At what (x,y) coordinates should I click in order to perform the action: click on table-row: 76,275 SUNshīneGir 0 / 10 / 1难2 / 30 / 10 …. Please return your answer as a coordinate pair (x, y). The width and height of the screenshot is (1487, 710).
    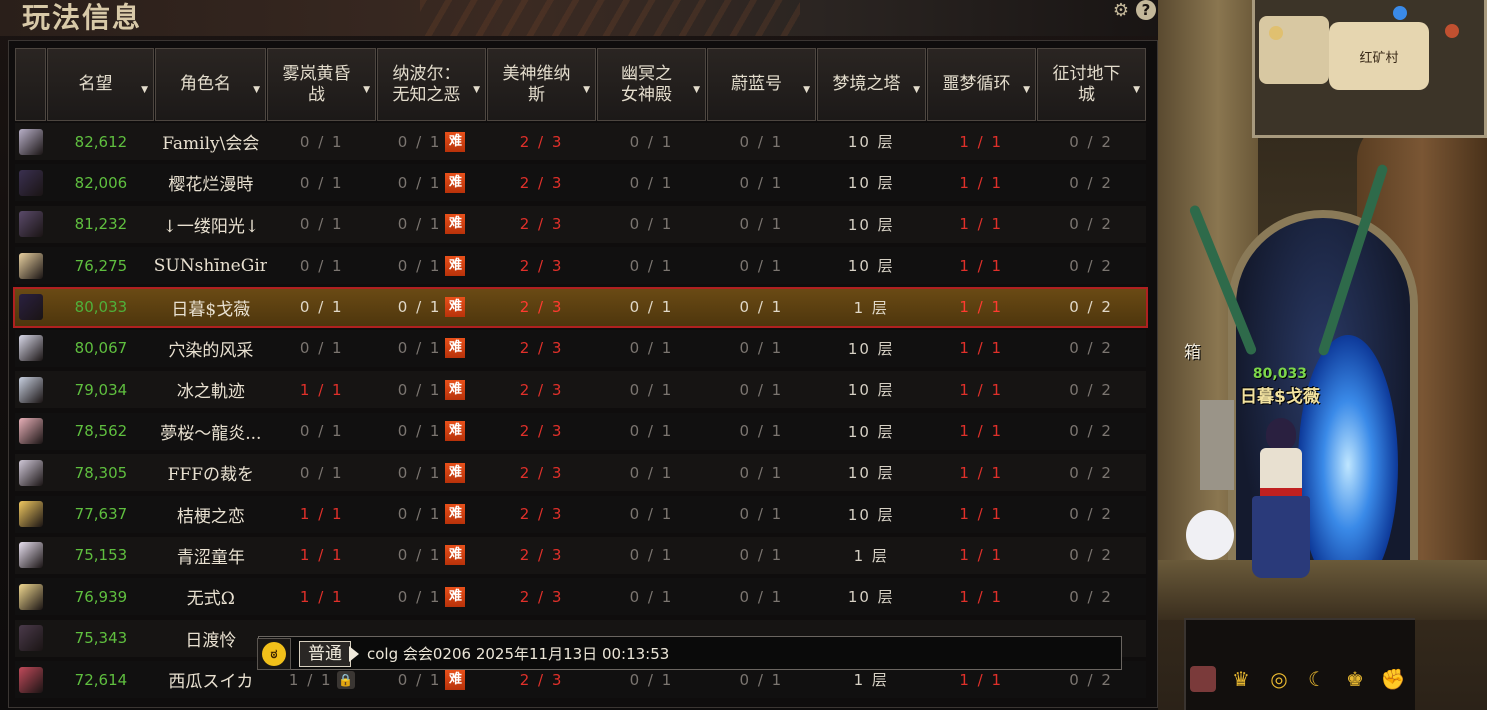
    Looking at the image, I should click on (580, 266).